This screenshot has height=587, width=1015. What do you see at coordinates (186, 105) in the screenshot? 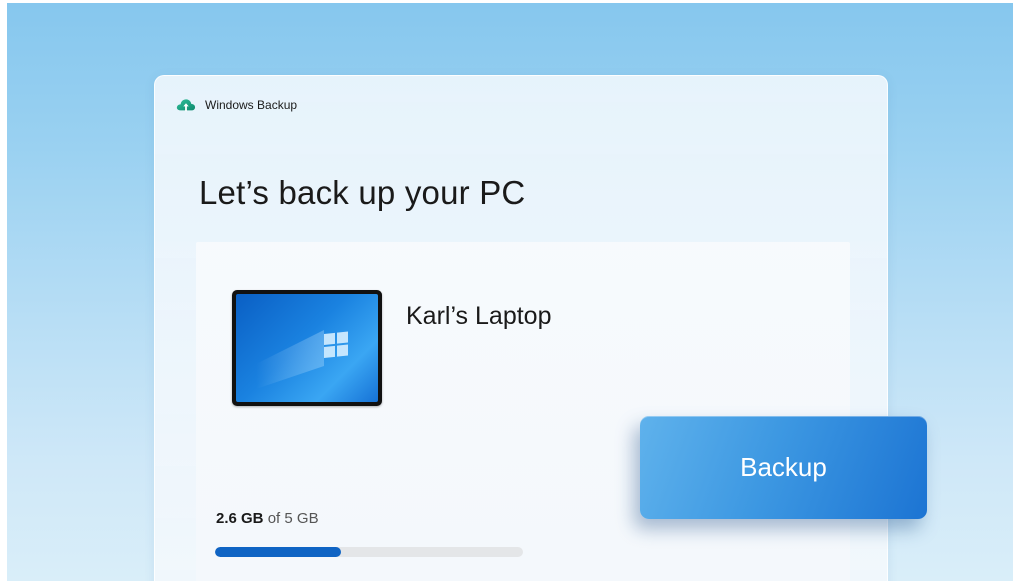
I see `cloud-upload-icon` at bounding box center [186, 105].